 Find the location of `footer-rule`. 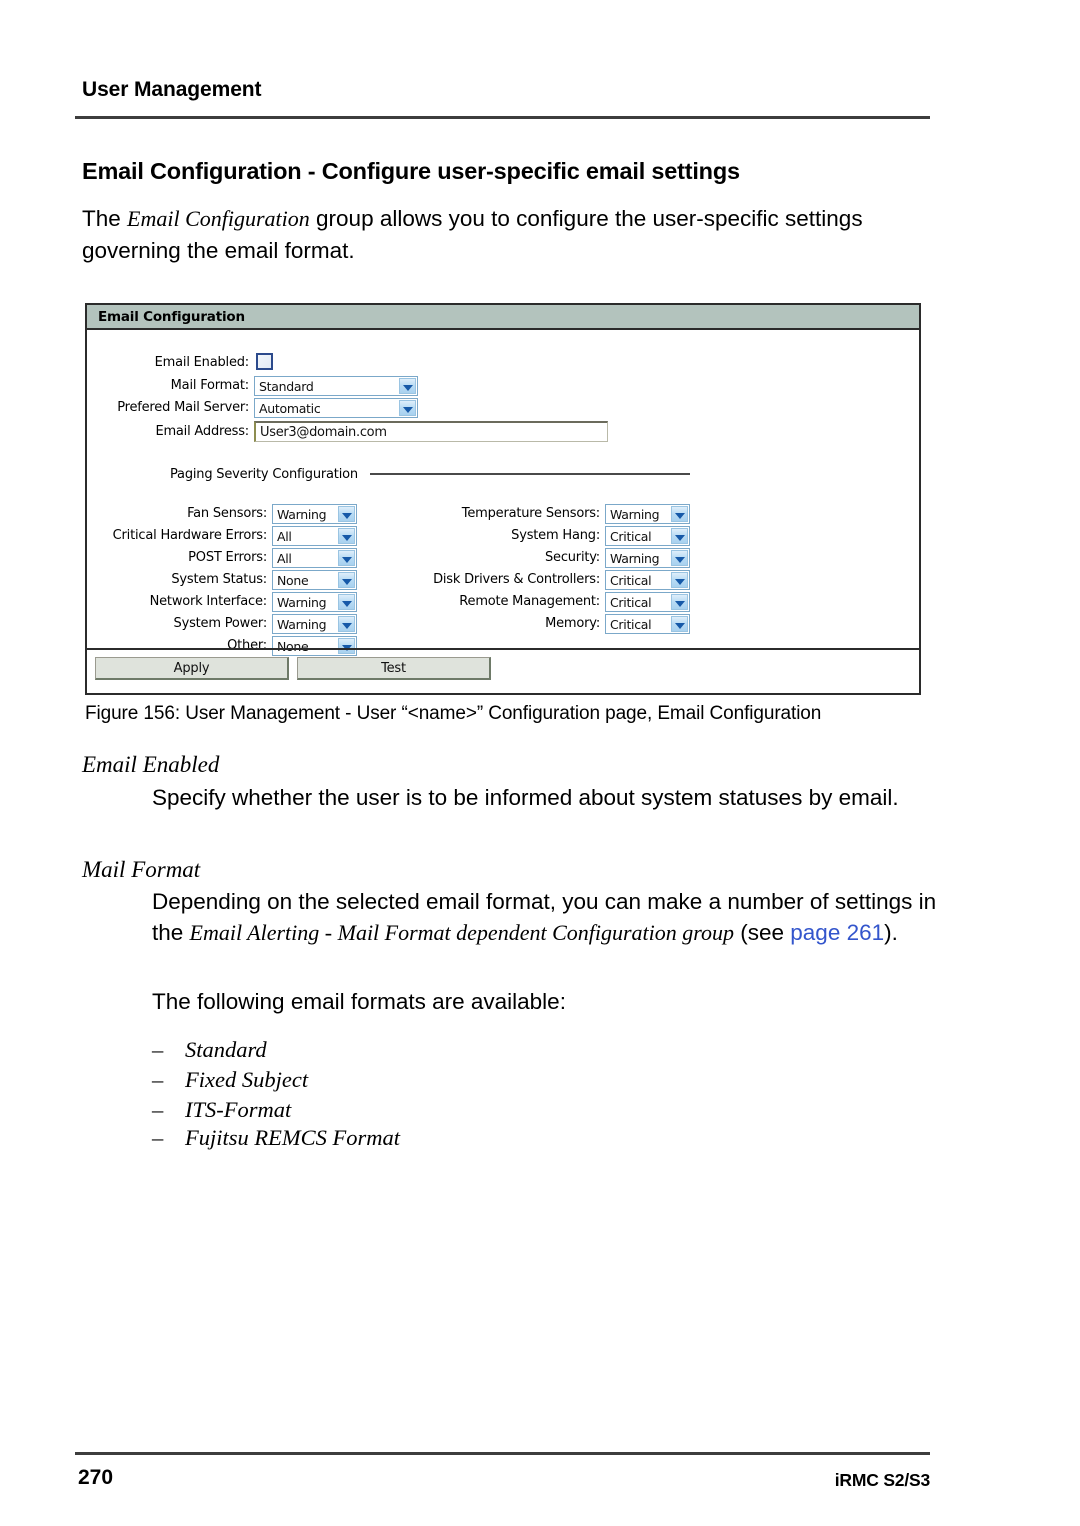

footer-rule is located at coordinates (502, 1453).